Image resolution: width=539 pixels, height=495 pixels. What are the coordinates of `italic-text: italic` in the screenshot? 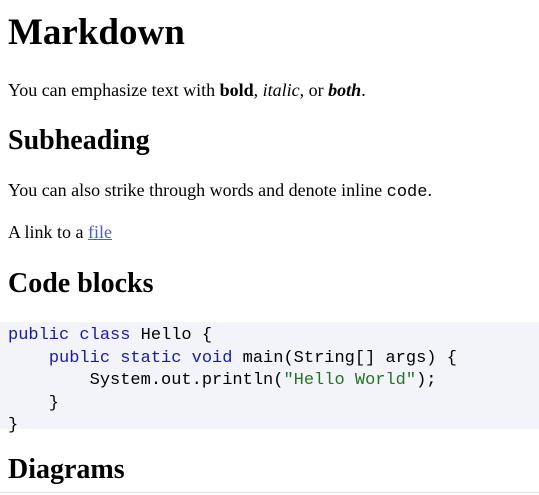 It's located at (281, 90).